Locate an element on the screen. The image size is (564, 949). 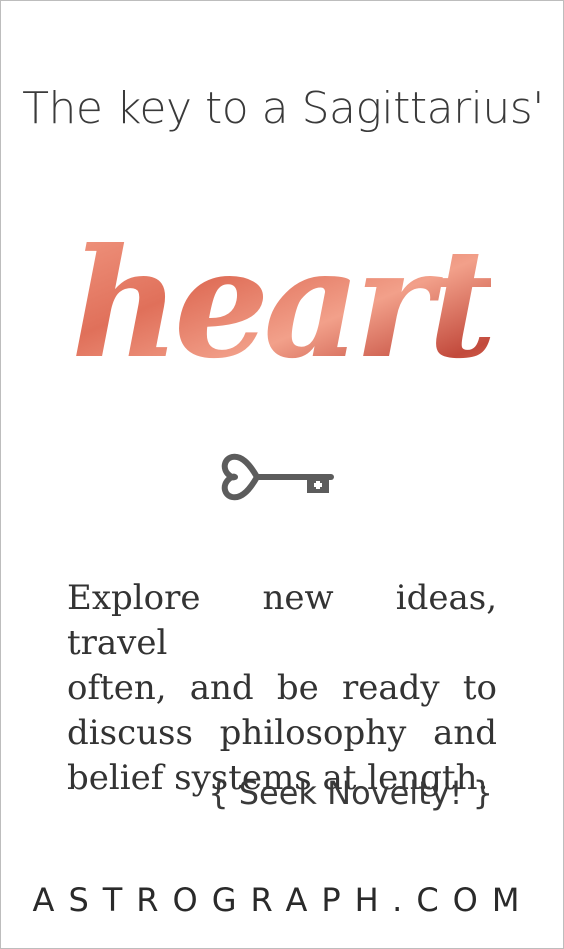
heart-word: heart is located at coordinates (281, 304).